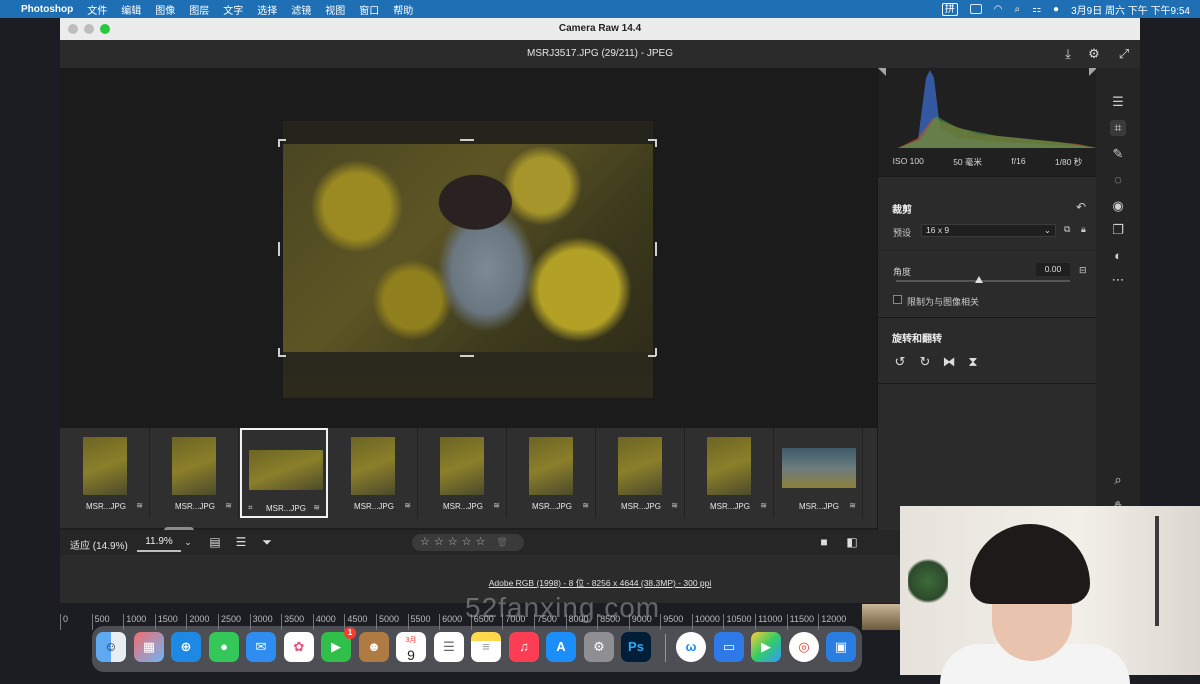  I want to click on crop-handle-tl-v, so click(279, 143).